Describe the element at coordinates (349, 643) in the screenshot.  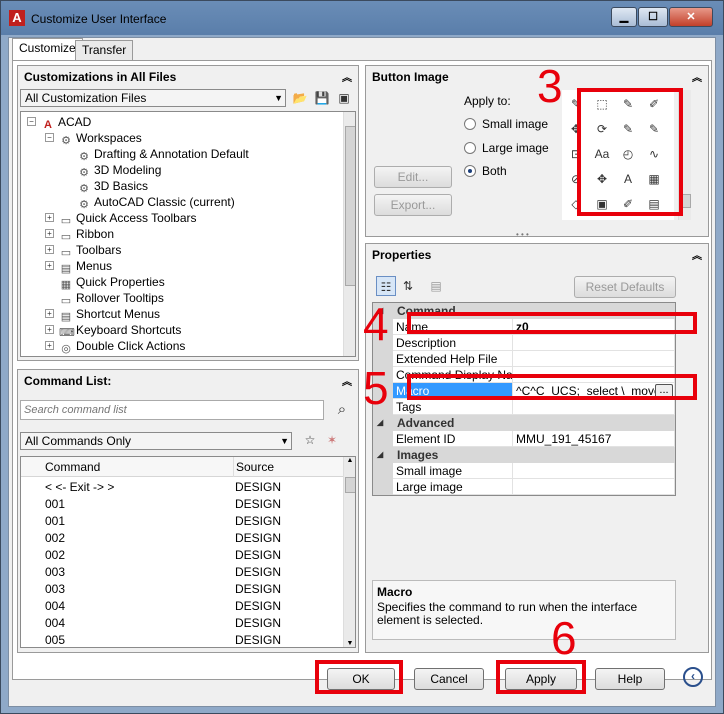
I see `scroll-down-icon: ▼` at that location.